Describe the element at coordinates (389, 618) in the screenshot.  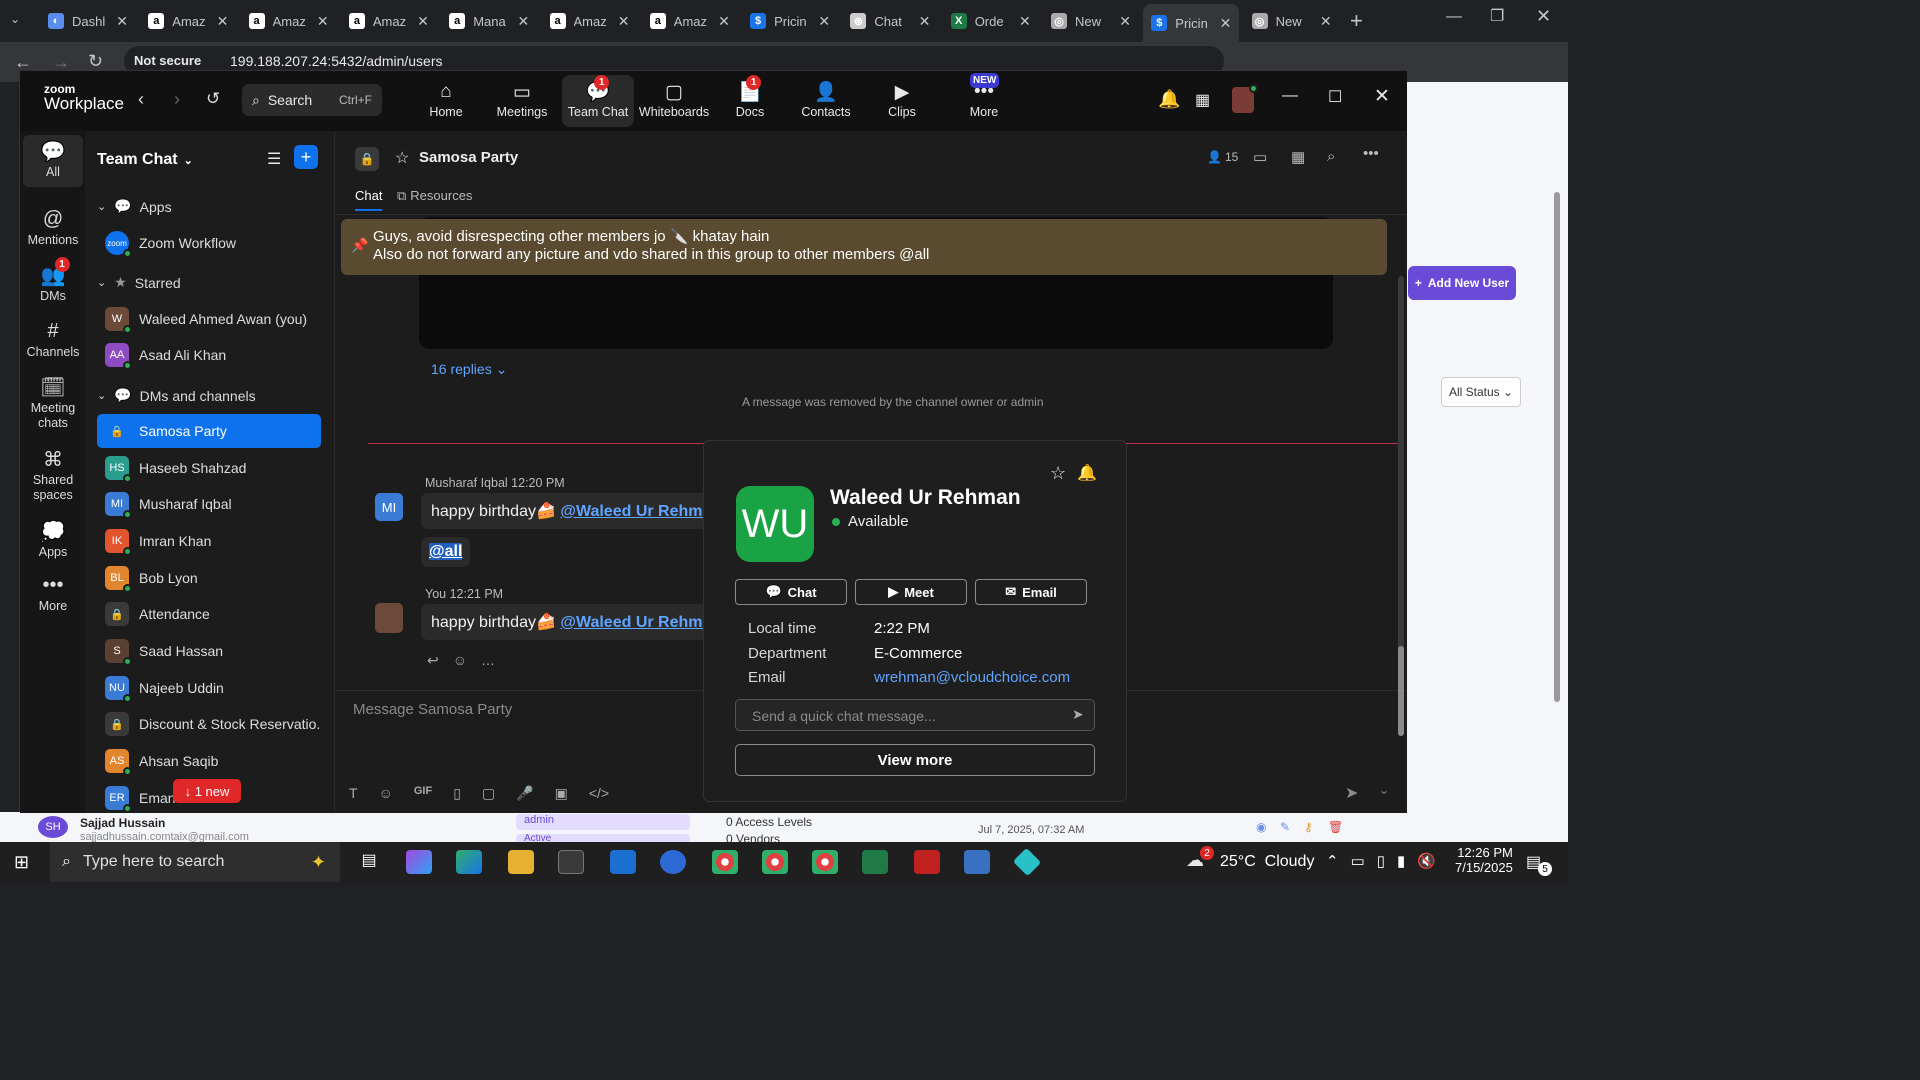
I see `avatar` at that location.